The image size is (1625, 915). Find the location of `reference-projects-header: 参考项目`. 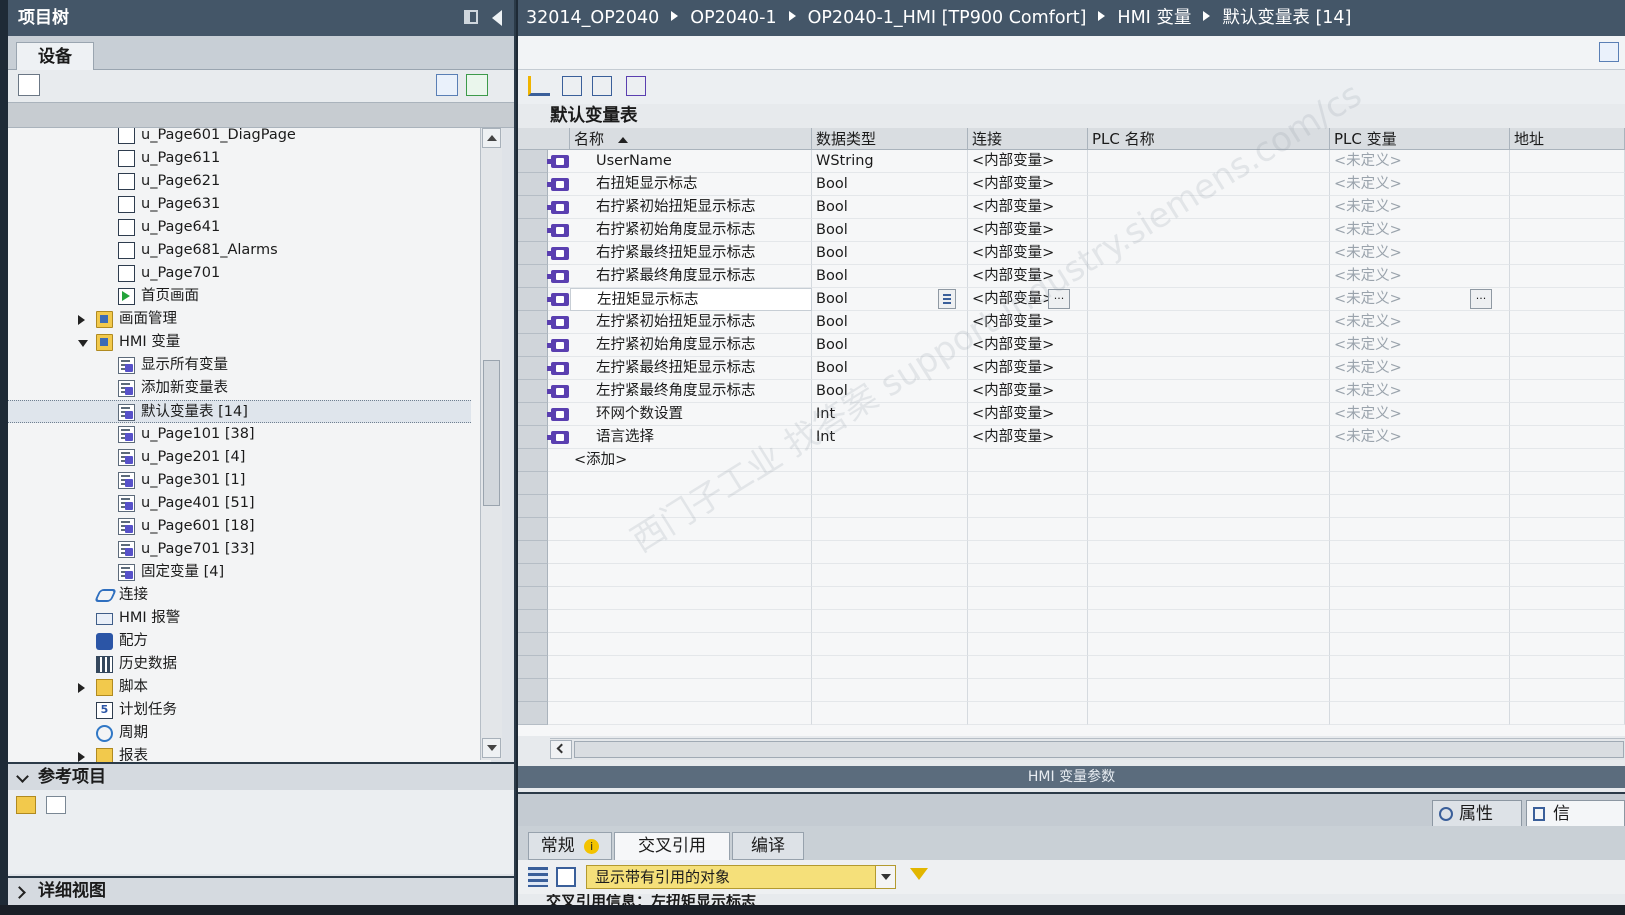

reference-projects-header: 参考项目 is located at coordinates (261, 776).